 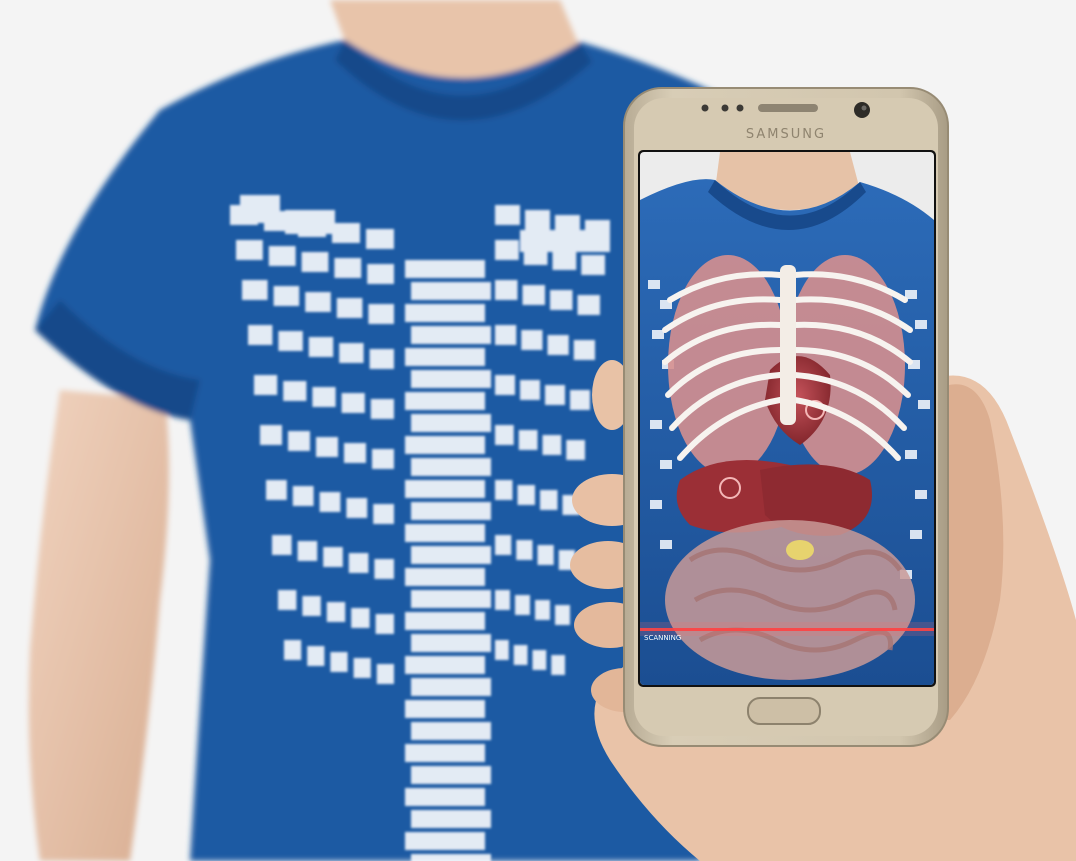 I want to click on front-camera-icon, so click(x=862, y=110).